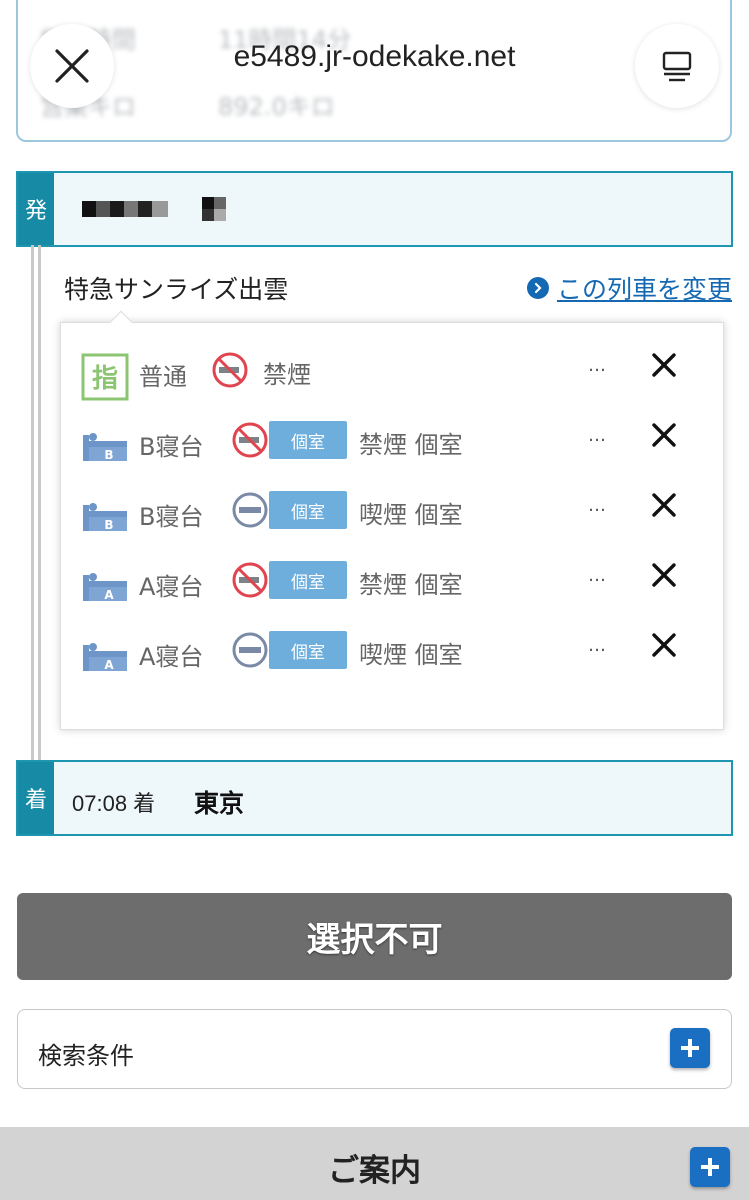 Image resolution: width=749 pixels, height=1200 pixels. What do you see at coordinates (287, 375) in the screenshot?
I see `seat-description: 禁煙` at bounding box center [287, 375].